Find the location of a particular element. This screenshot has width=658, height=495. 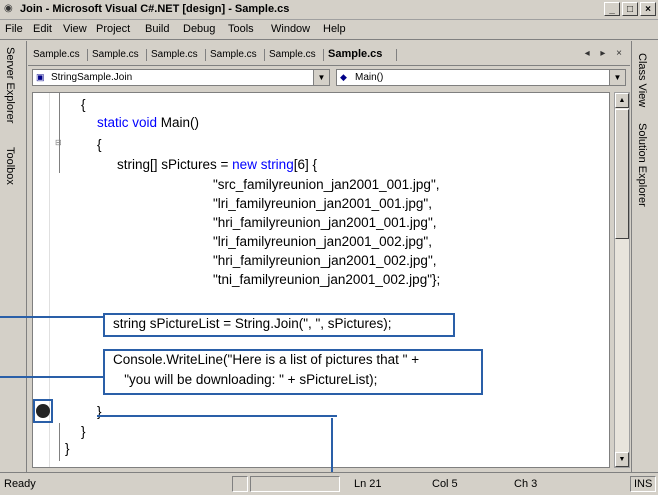

menu-project: Project is located at coordinates (113, 29).